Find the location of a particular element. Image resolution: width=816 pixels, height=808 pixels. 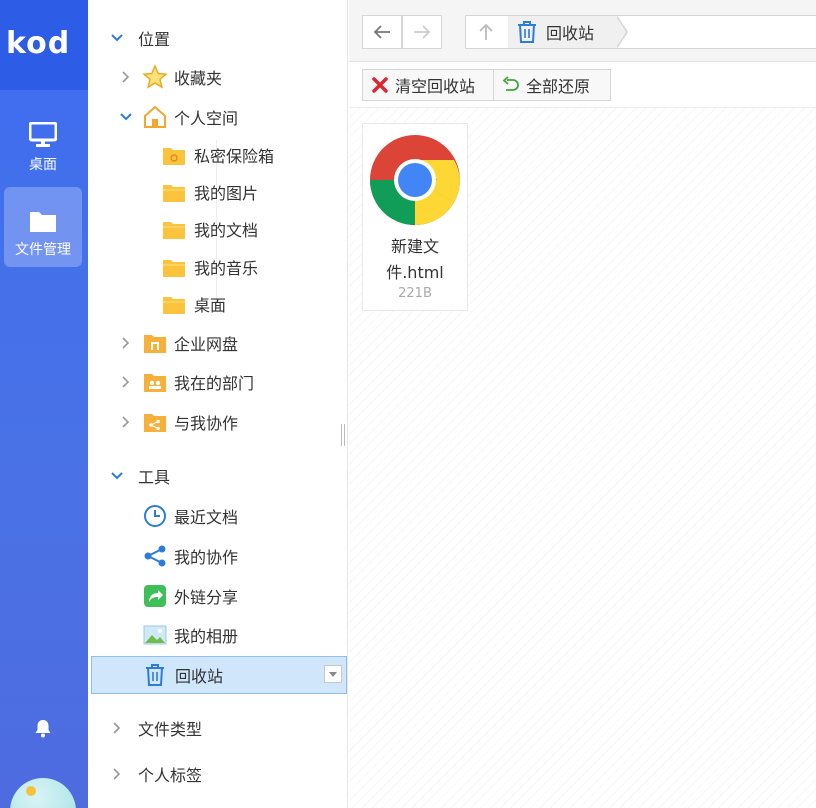

section-label: 文件类型 is located at coordinates (170, 729).